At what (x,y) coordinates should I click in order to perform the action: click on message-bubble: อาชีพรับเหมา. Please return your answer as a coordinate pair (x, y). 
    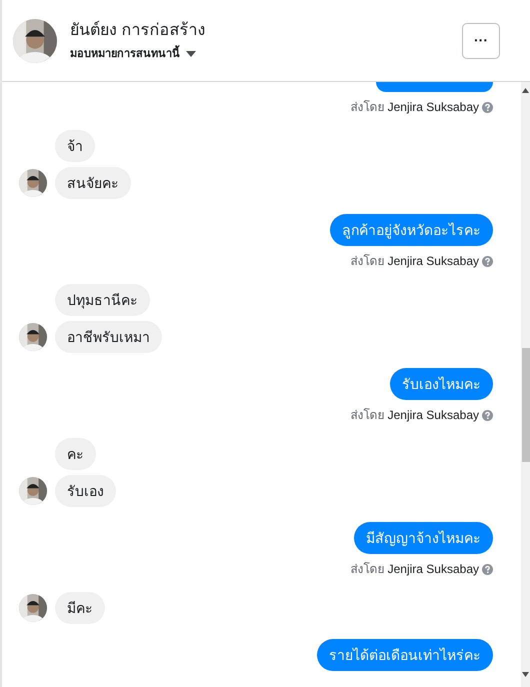
    Looking at the image, I should click on (108, 337).